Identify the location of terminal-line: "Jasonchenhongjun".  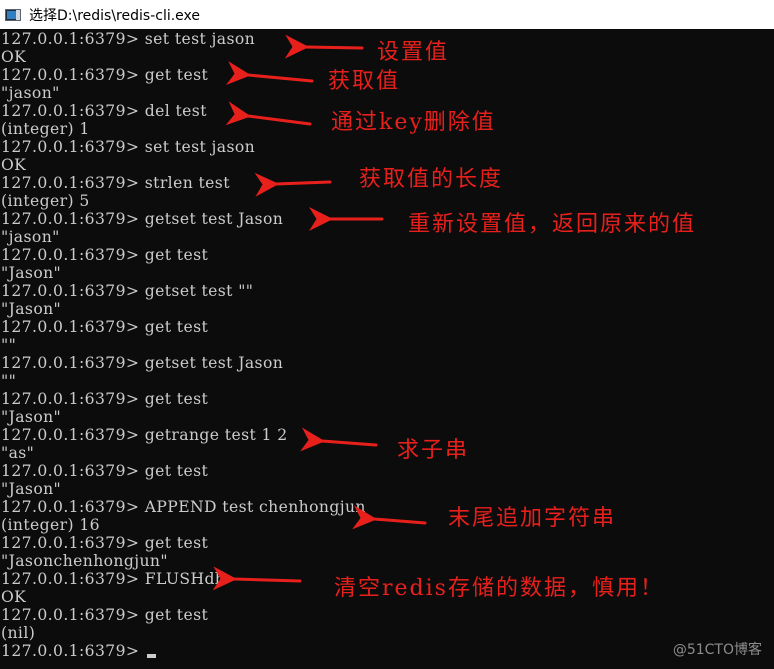
(84, 561).